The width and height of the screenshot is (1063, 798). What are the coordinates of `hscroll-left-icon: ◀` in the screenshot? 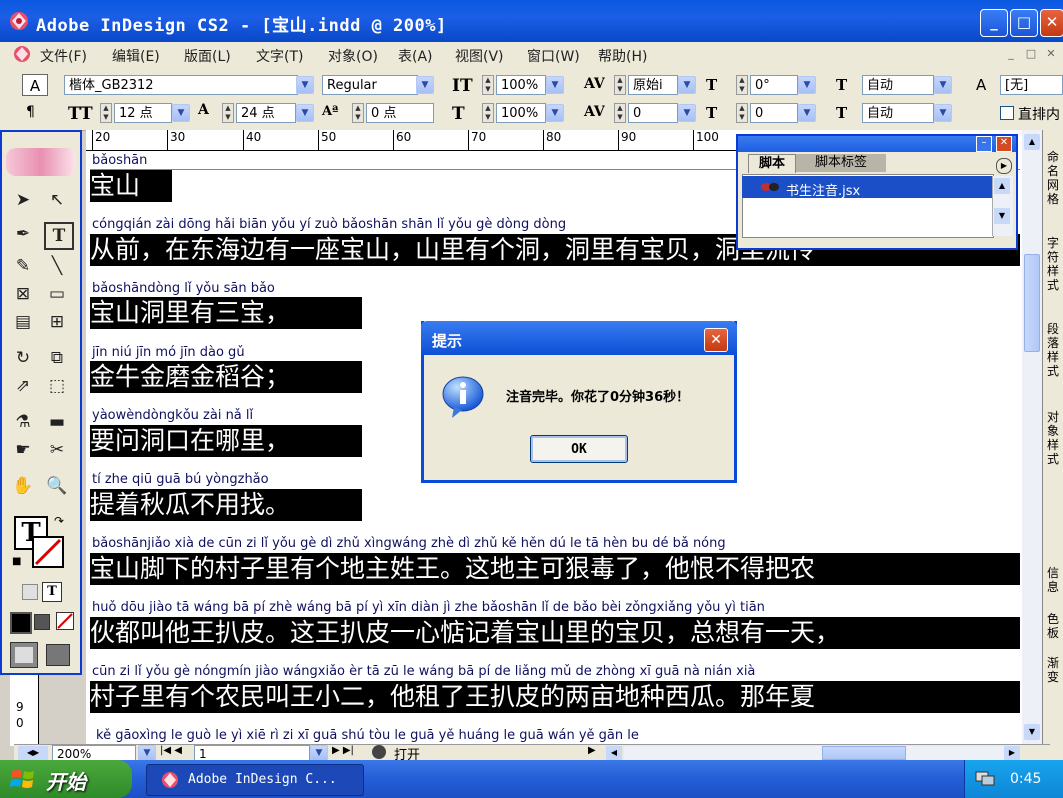 It's located at (614, 753).